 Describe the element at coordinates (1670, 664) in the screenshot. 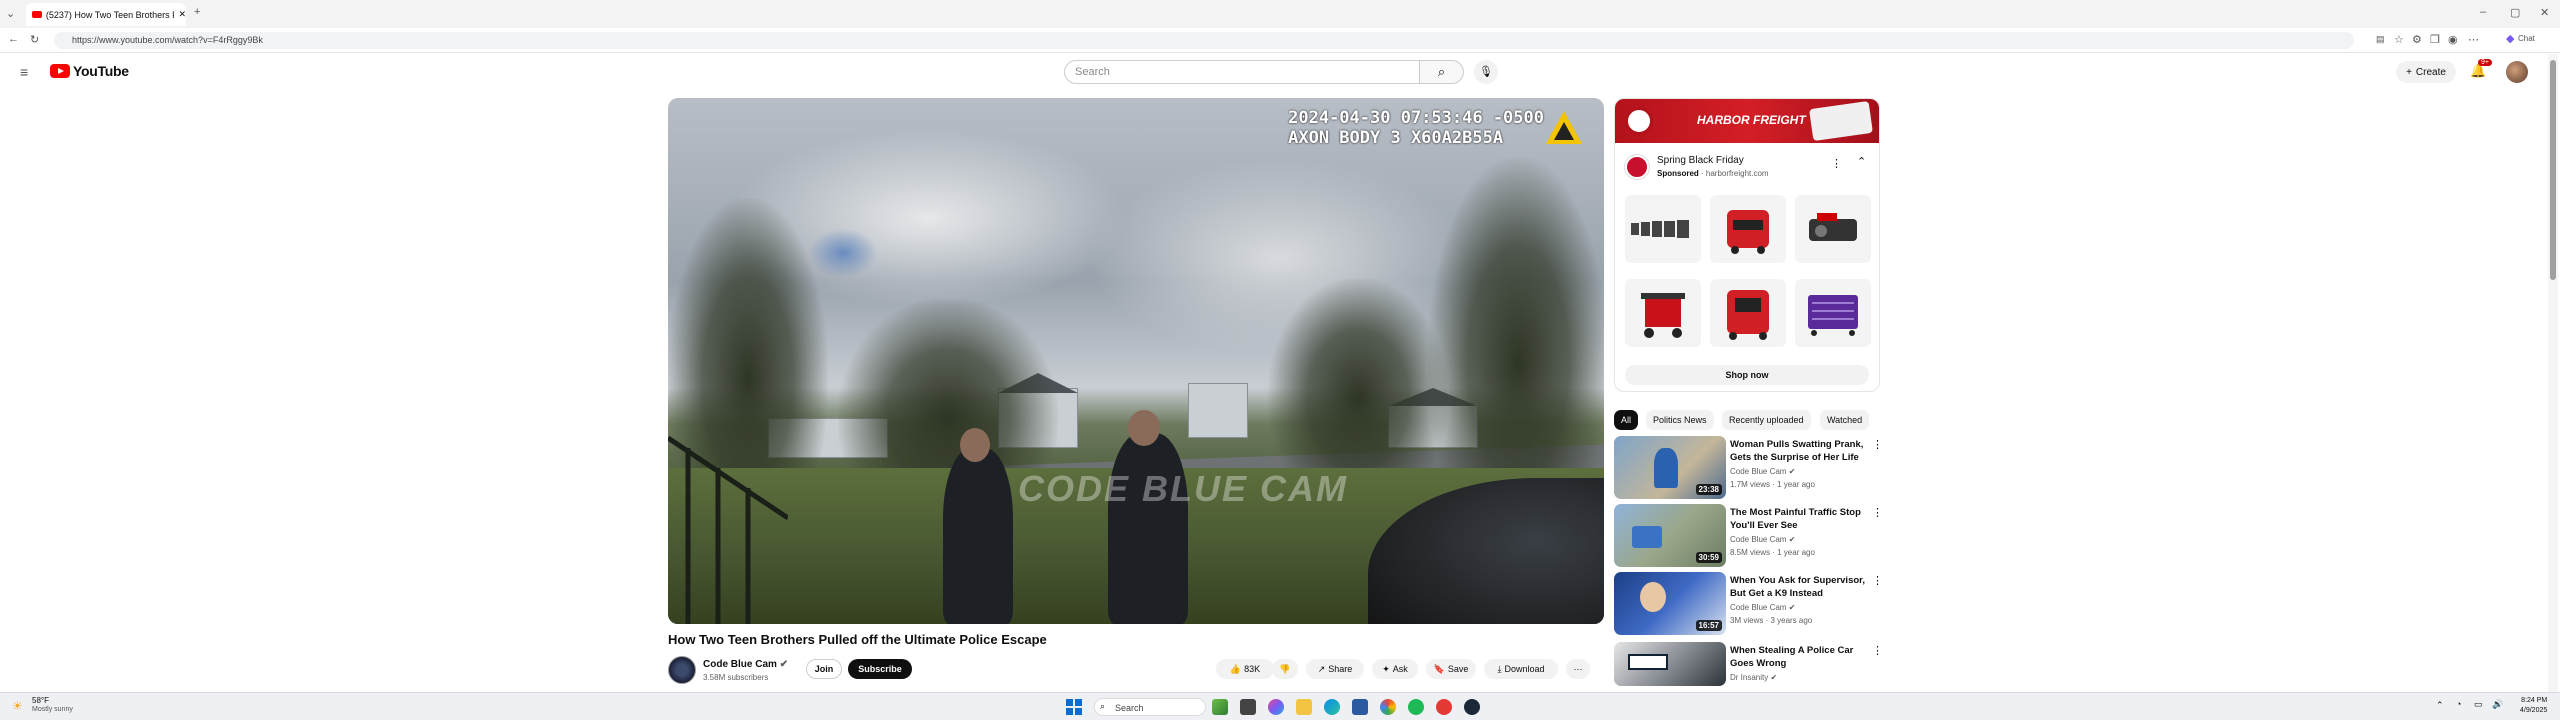

I see `rec-thumbnail` at that location.